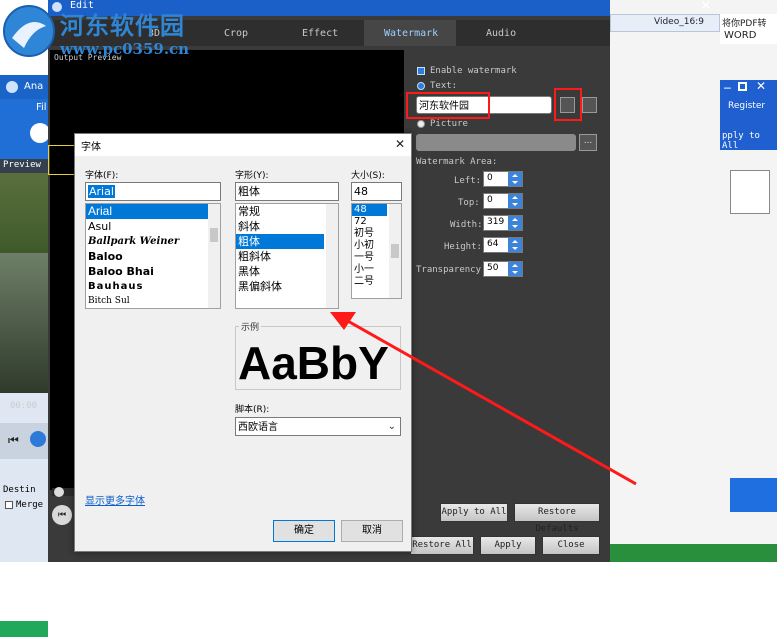  Describe the element at coordinates (153, 286) in the screenshot. I see `font-list-item: Bauhaus` at that location.